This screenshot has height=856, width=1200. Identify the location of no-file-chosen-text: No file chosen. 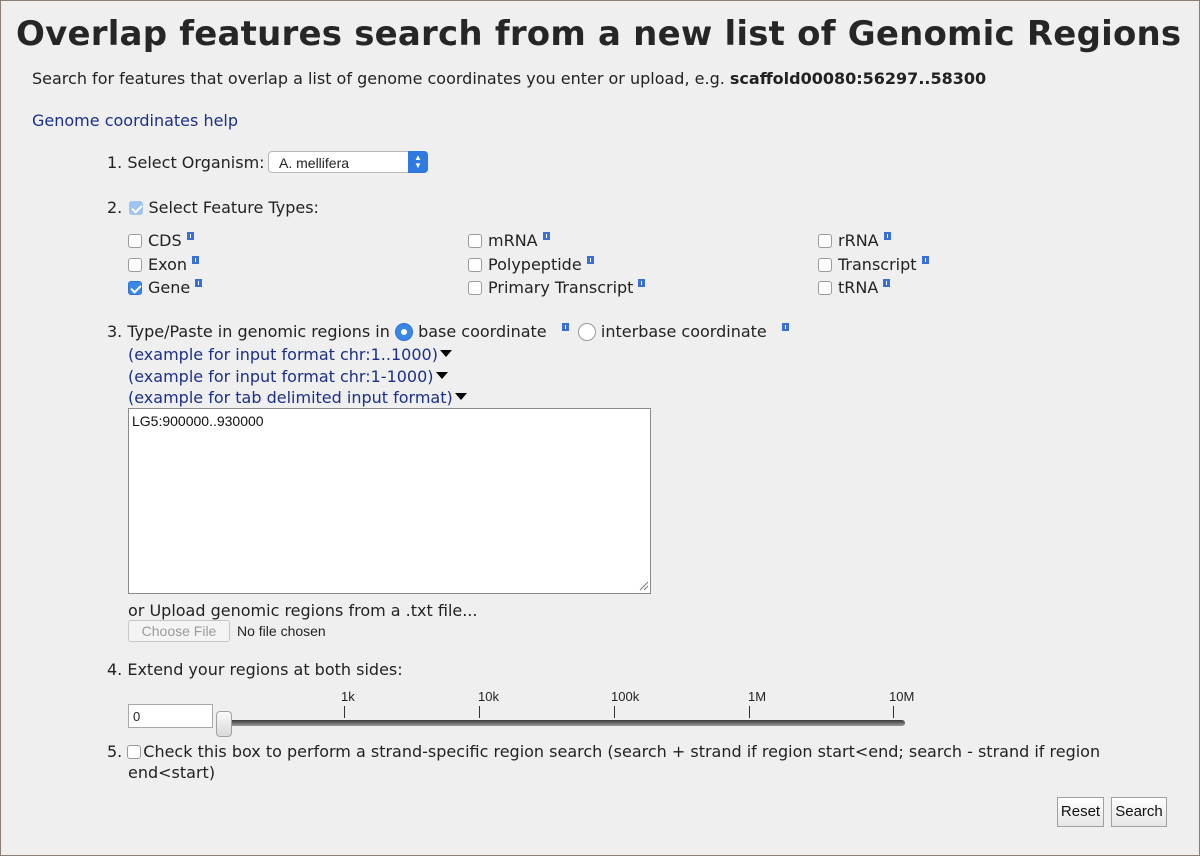
(281, 631).